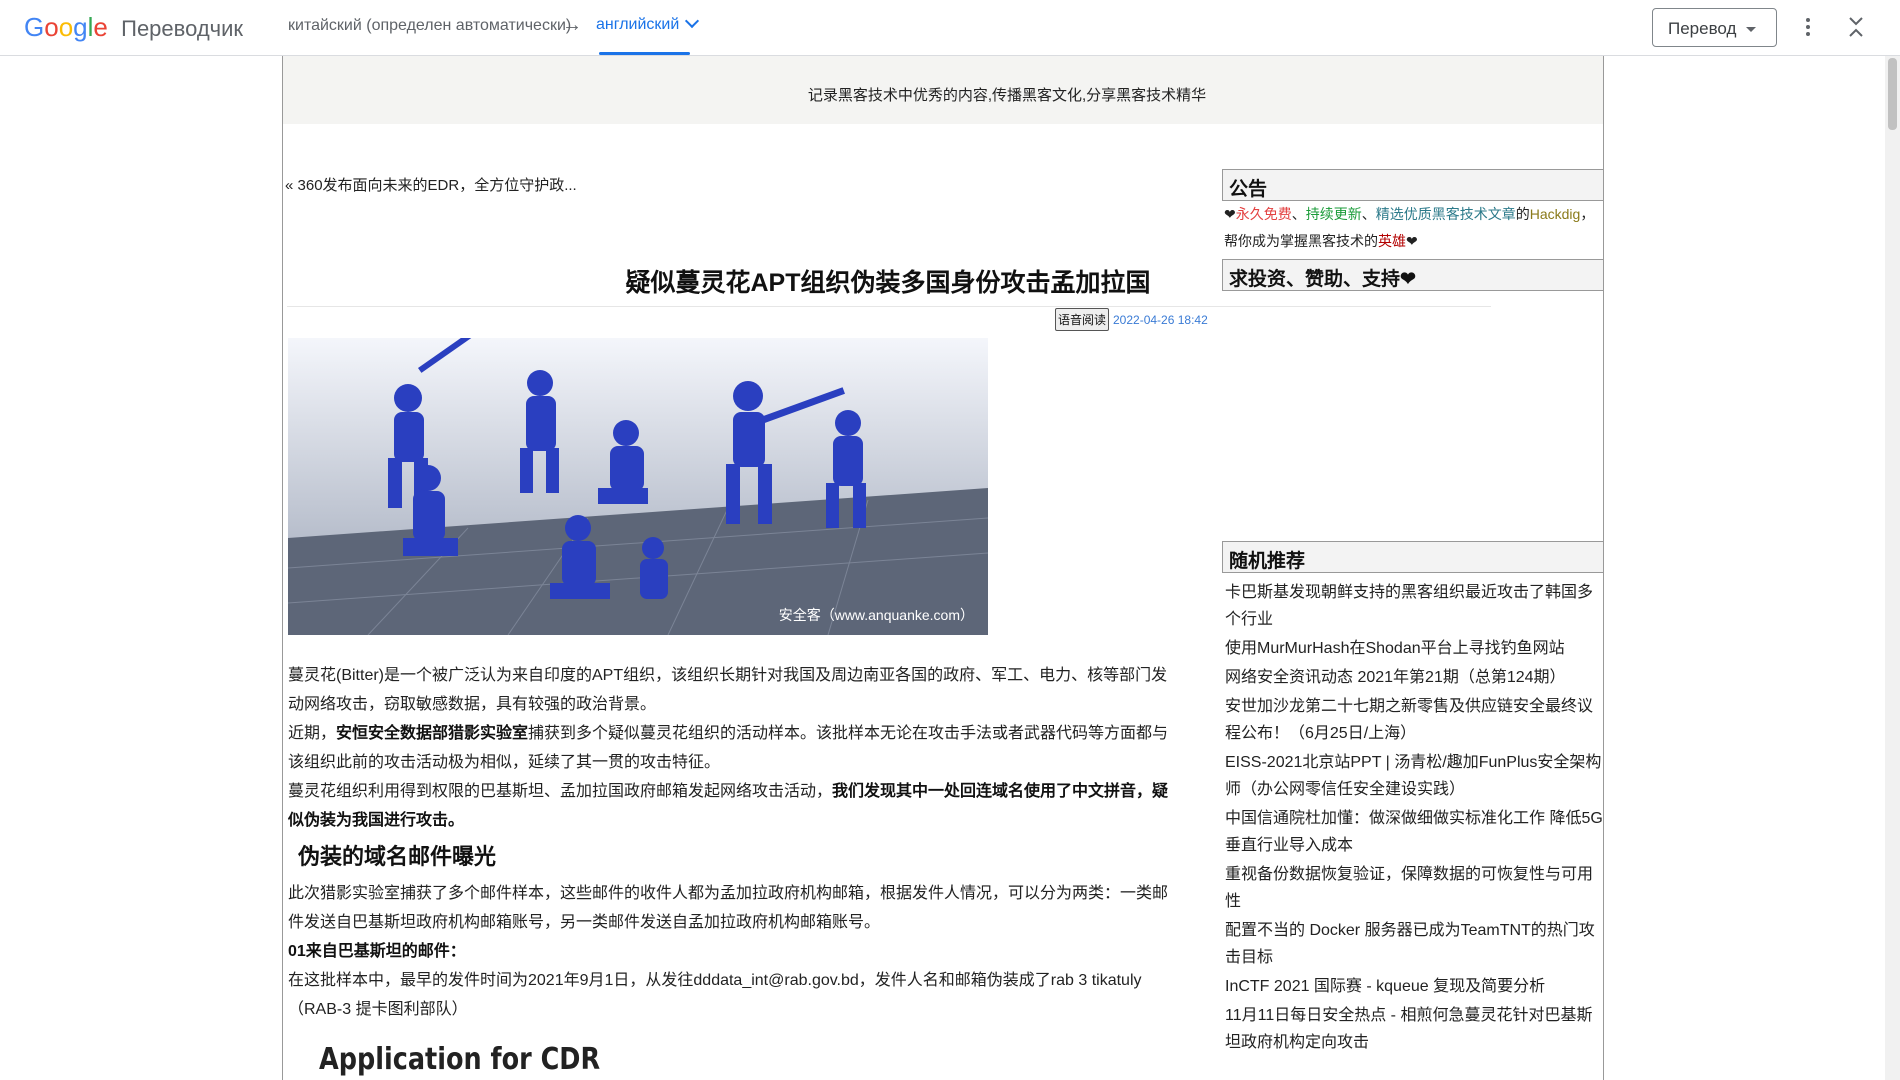 This screenshot has height=1080, width=1900. What do you see at coordinates (1160, 320) in the screenshot?
I see `post-date: 2022-04-26 18:42` at bounding box center [1160, 320].